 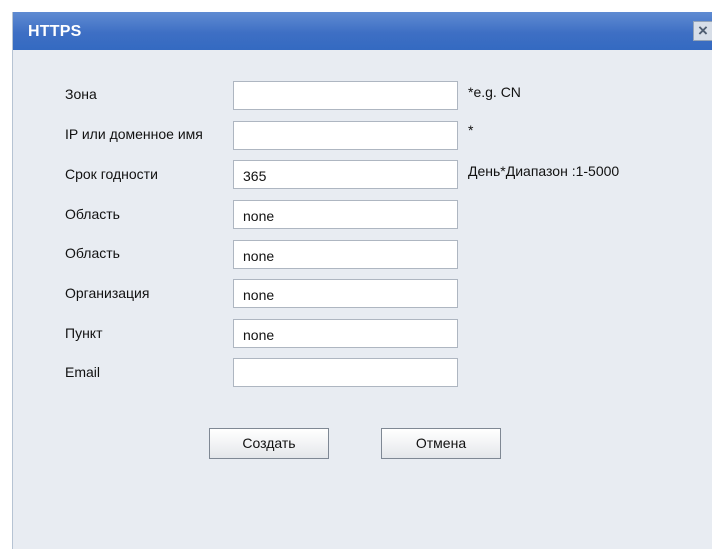 I want to click on ip-domain-input, so click(x=345, y=135).